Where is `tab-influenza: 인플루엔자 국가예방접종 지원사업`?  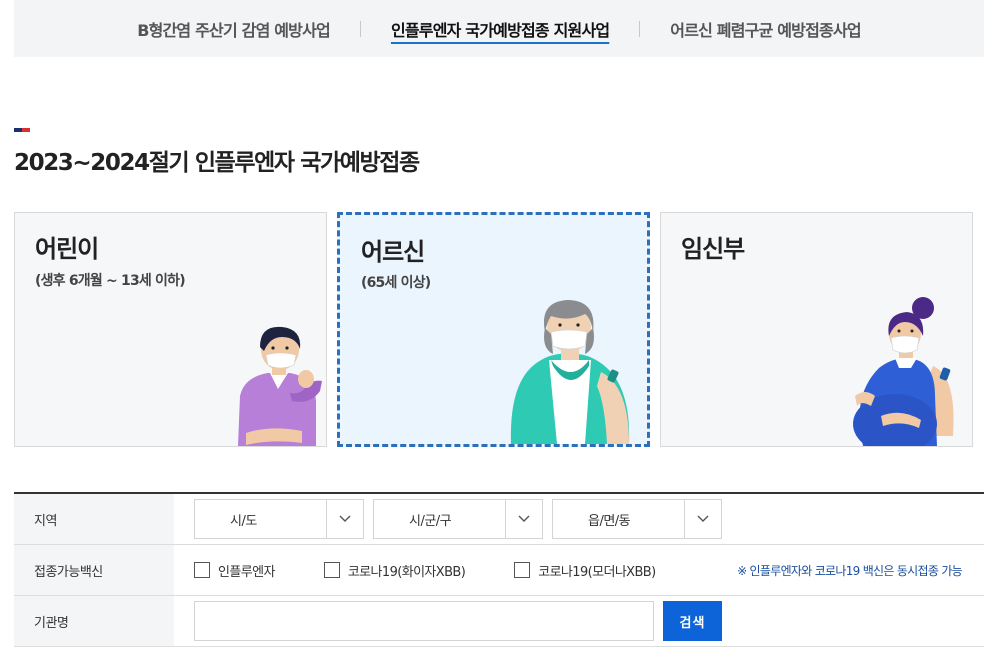 tab-influenza: 인플루엔자 국가예방접종 지원사업 is located at coordinates (500, 29).